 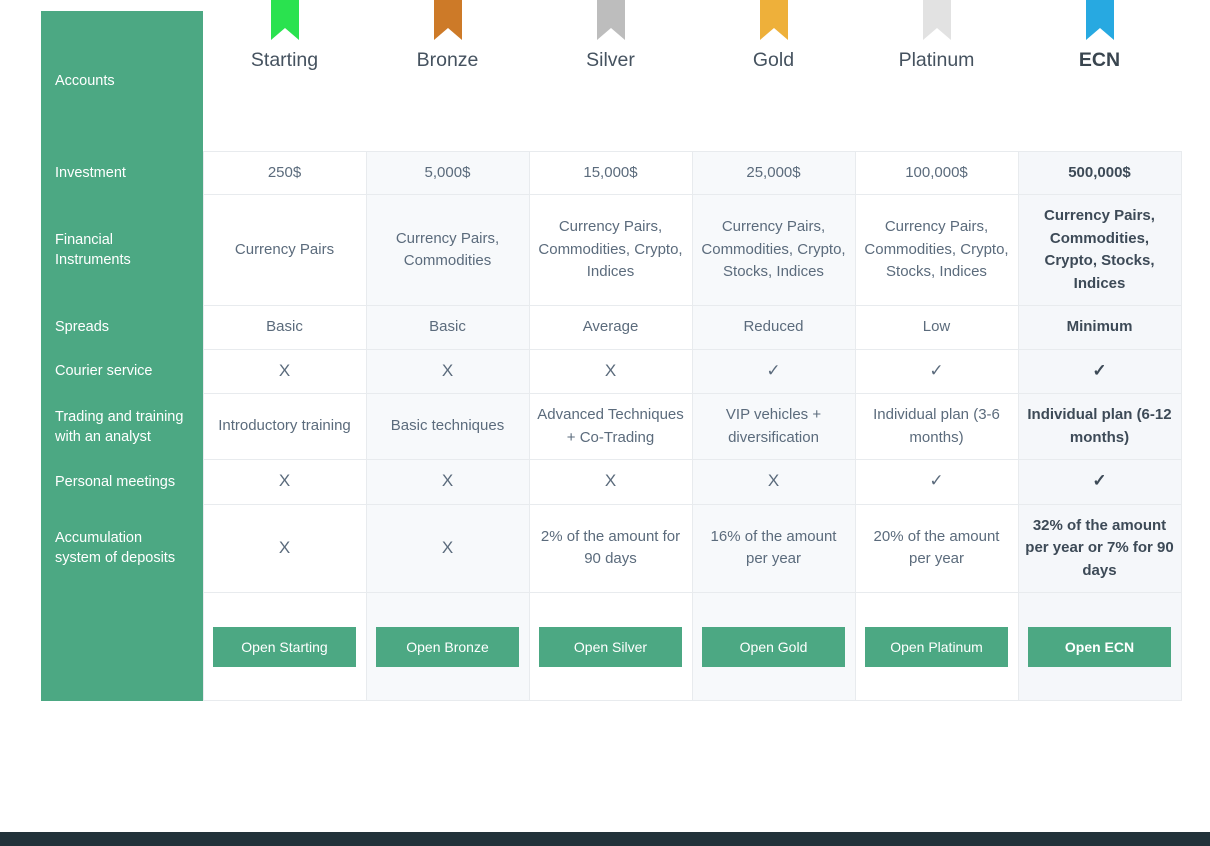 I want to click on cell-investment-bronze: 5,000$, so click(x=447, y=172).